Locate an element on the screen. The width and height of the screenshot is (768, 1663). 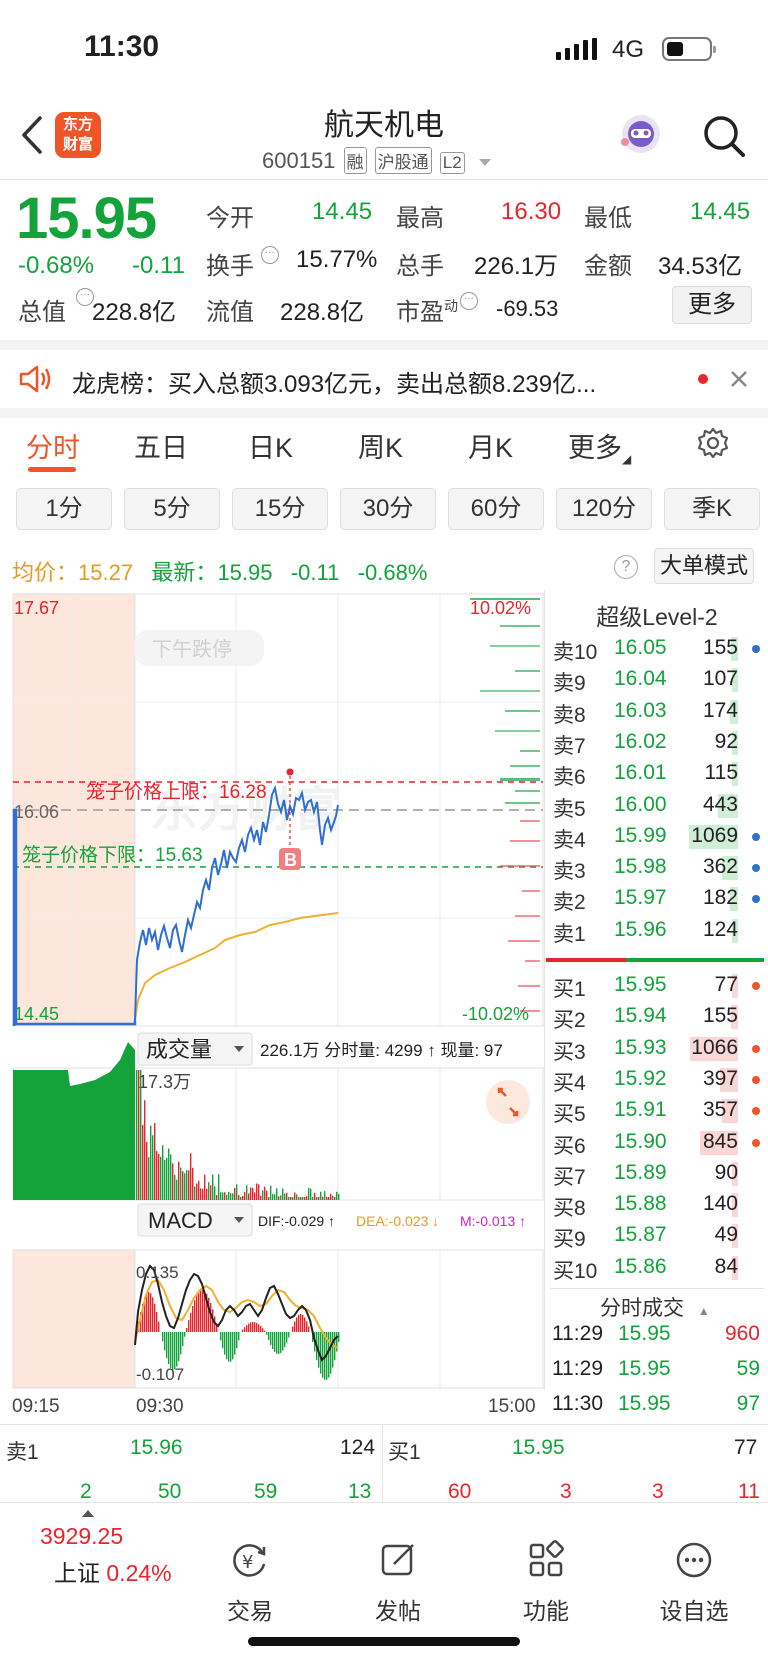
level-label: 买9 is located at coordinates (569, 1240).